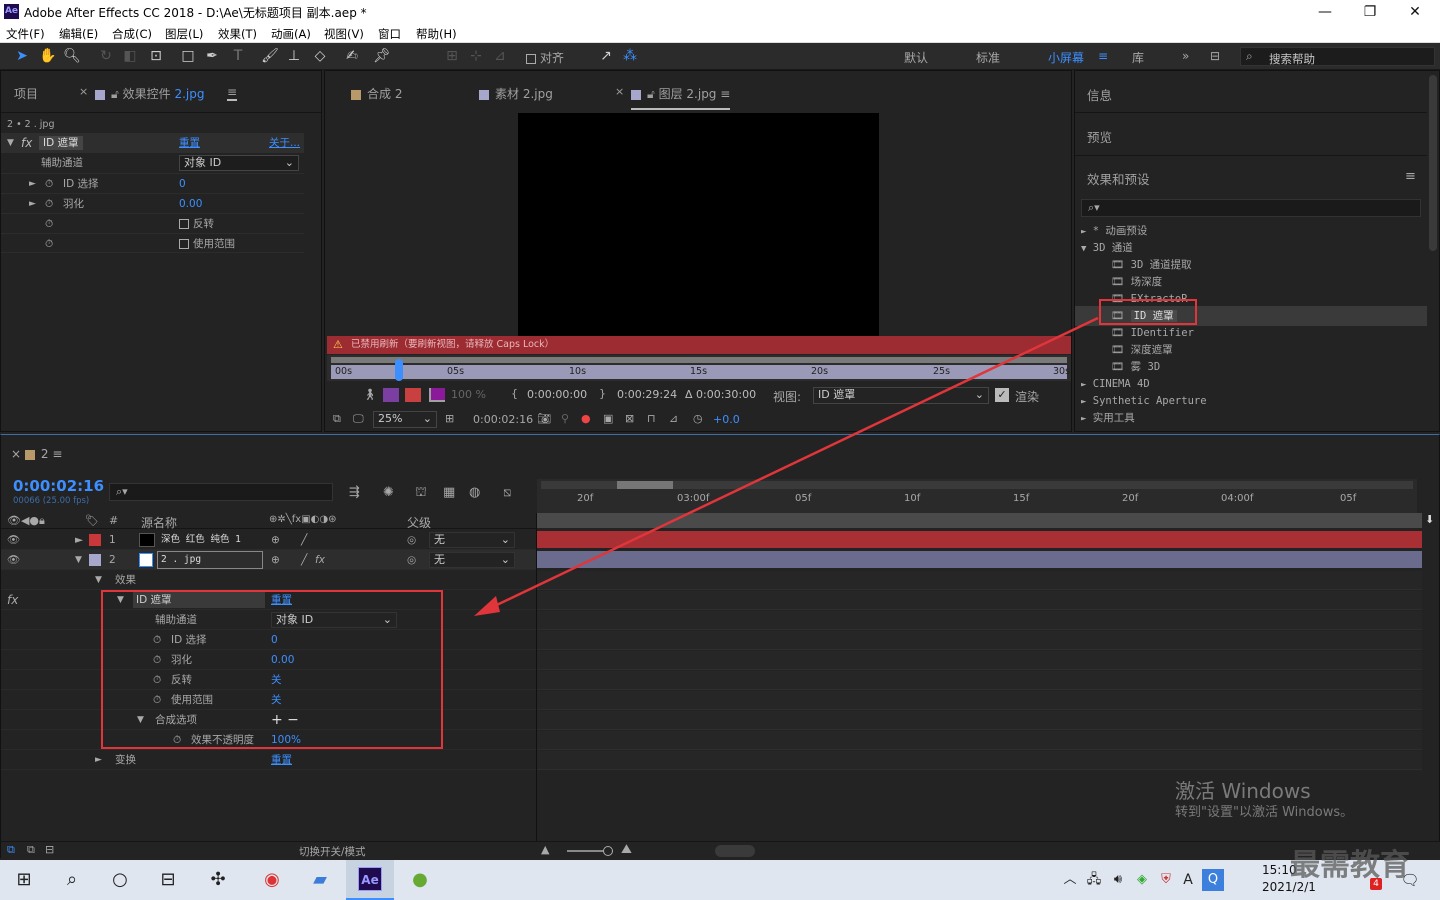  I want to click on paint-app-icon: ▰, so click(320, 880).